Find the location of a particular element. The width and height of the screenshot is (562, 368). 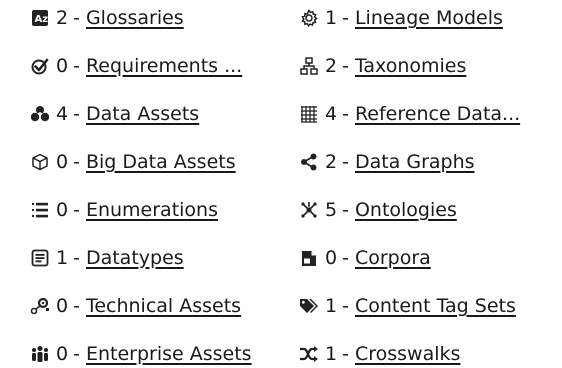

taxonomies-link: Taxonomies is located at coordinates (410, 66).